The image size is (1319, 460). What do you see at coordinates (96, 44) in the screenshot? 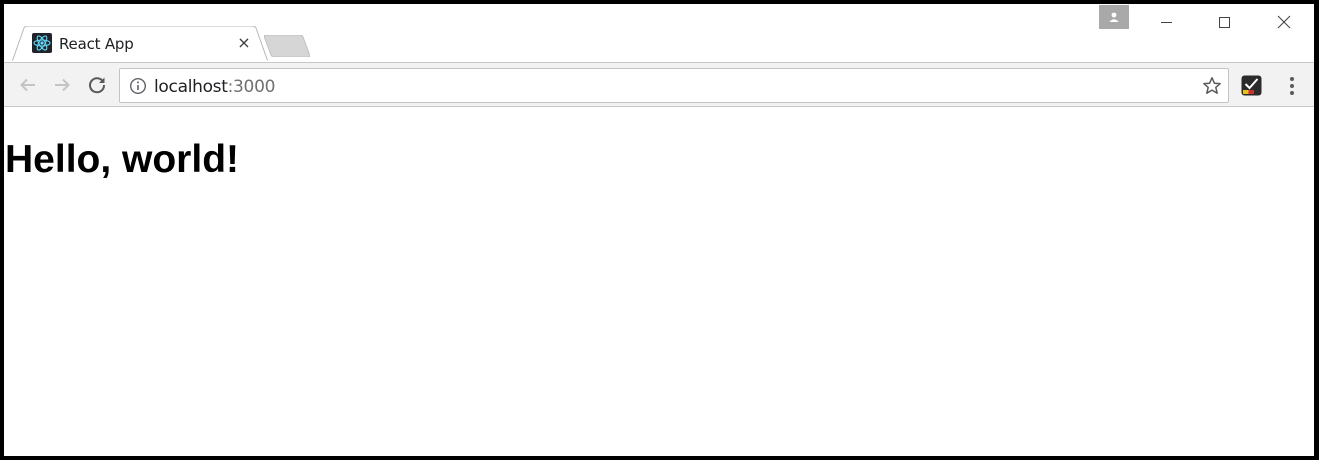
I see `tab-title: React App` at bounding box center [96, 44].